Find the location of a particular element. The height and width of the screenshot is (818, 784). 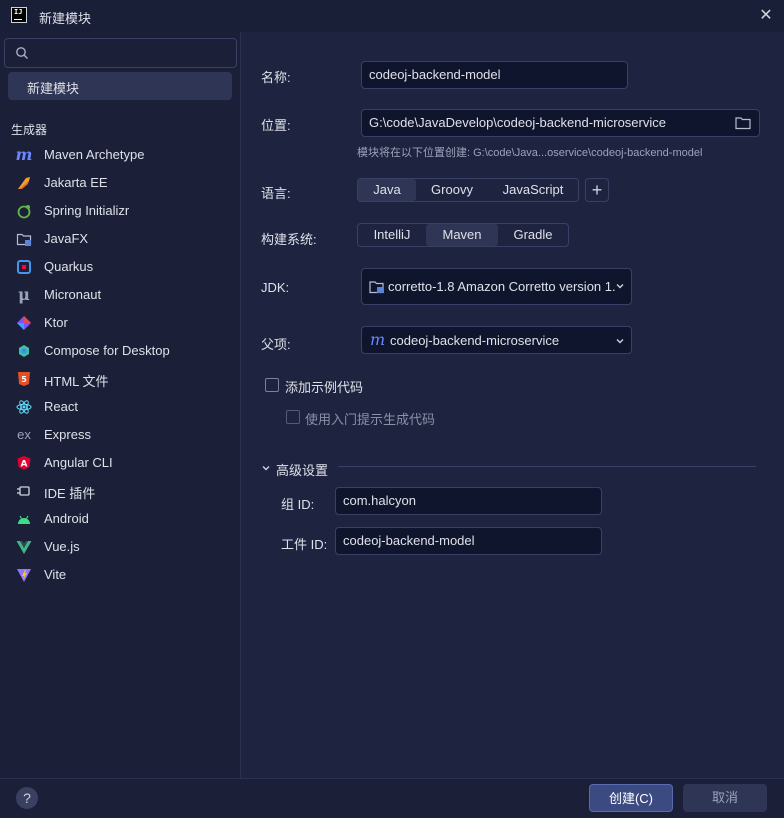

sidebar-item-quarkus: Quarkus is located at coordinates (120, 267).